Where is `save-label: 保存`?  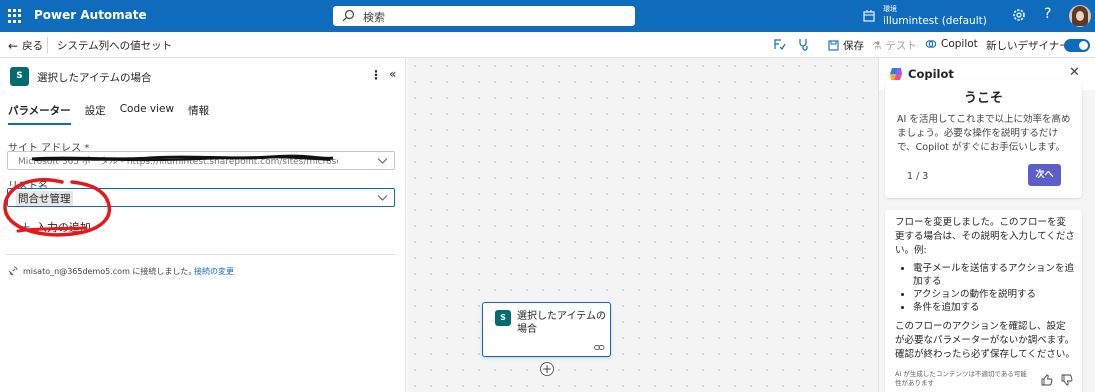 save-label: 保存 is located at coordinates (853, 46).